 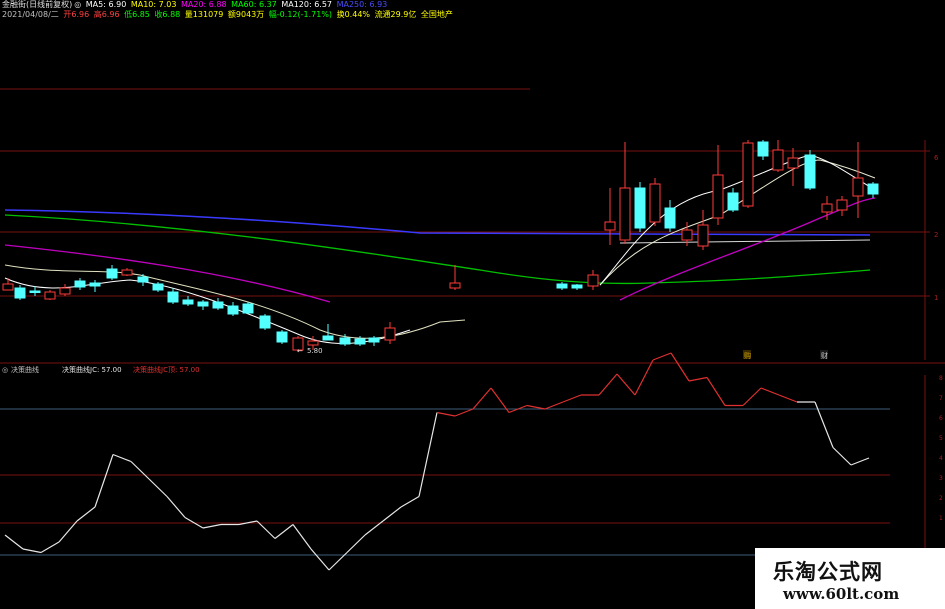 I want to click on ind-tick: 3, so click(x=941, y=478).